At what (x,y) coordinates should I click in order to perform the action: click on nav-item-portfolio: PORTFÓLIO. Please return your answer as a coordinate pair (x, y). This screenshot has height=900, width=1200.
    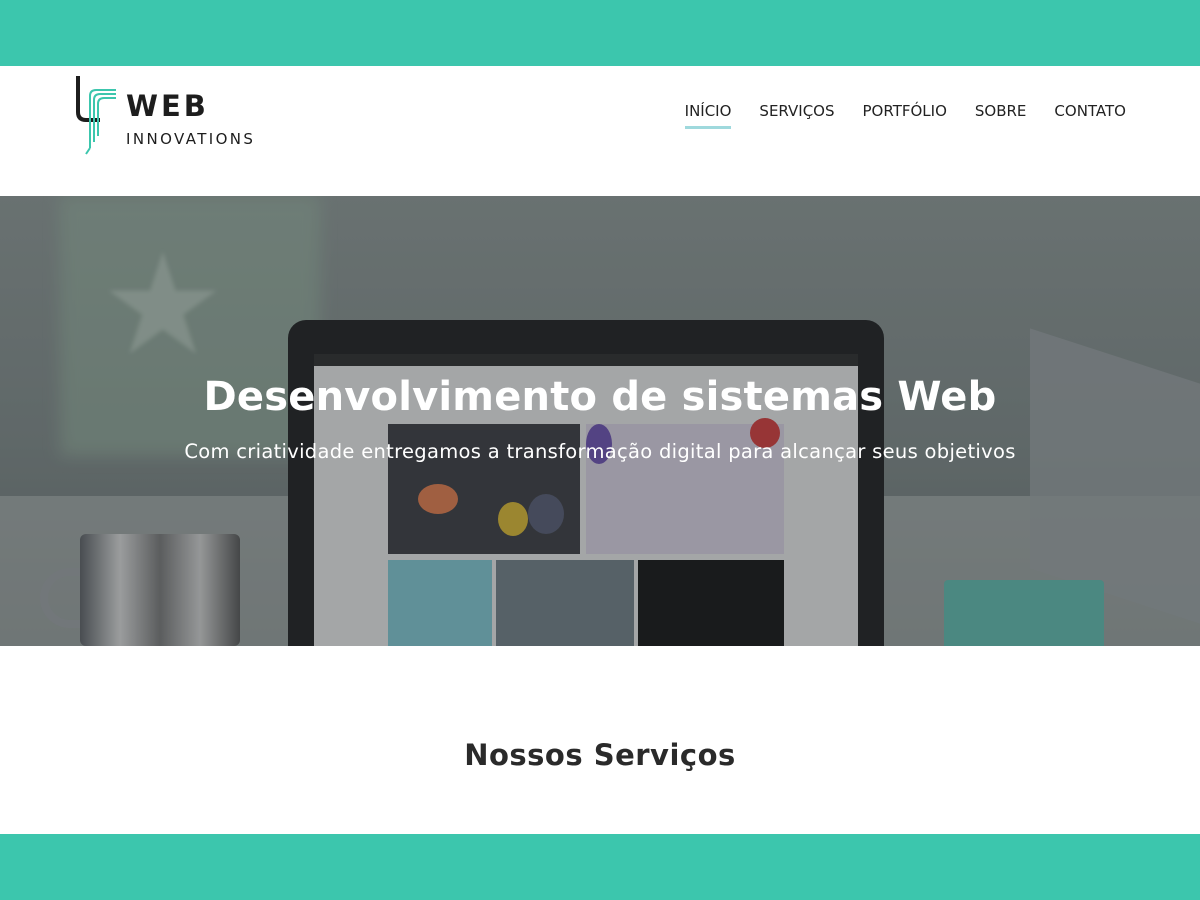
    Looking at the image, I should click on (905, 114).